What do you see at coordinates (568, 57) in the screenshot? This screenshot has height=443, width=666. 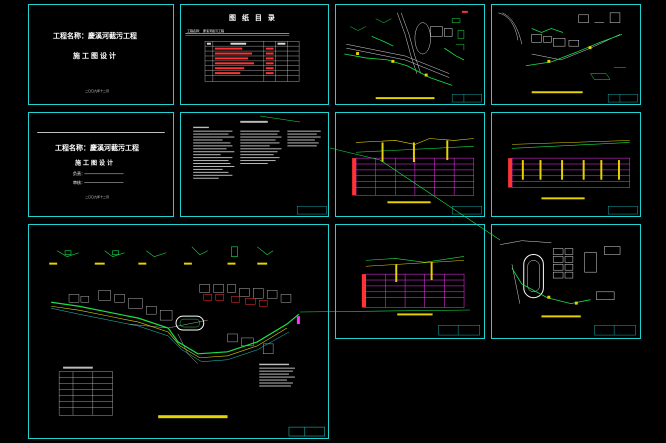 I see `plan-2-drawing` at bounding box center [568, 57].